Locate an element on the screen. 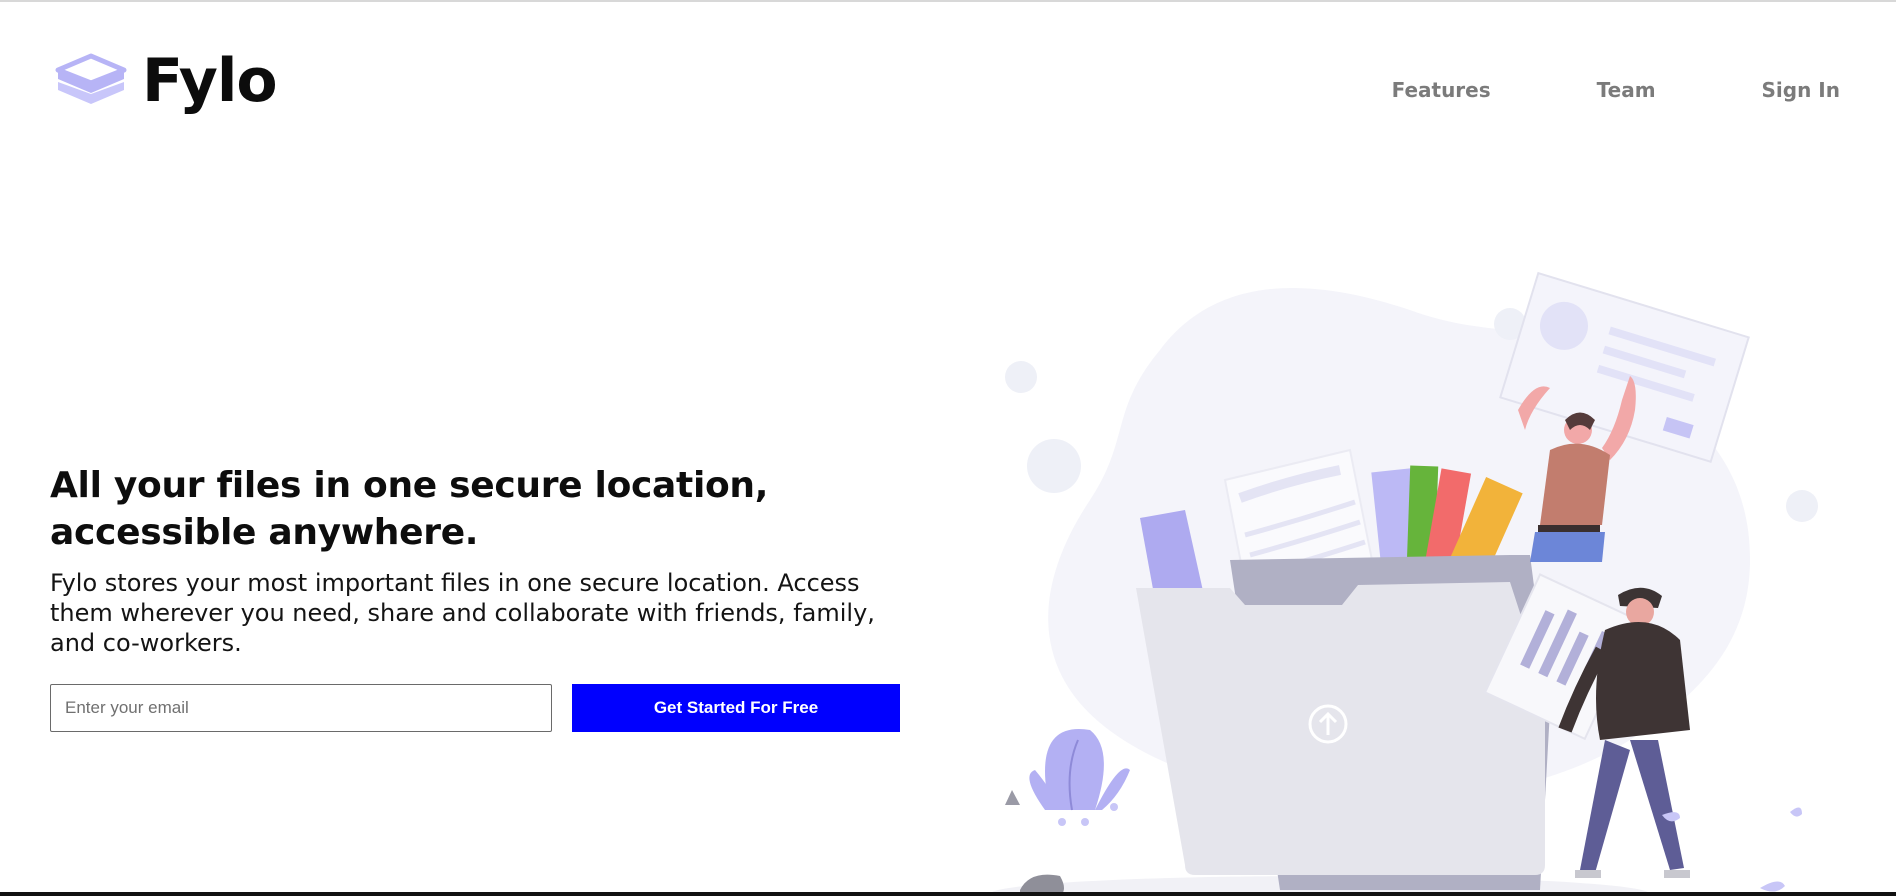 The height and width of the screenshot is (896, 1896). brand-name: Fylo is located at coordinates (210, 81).